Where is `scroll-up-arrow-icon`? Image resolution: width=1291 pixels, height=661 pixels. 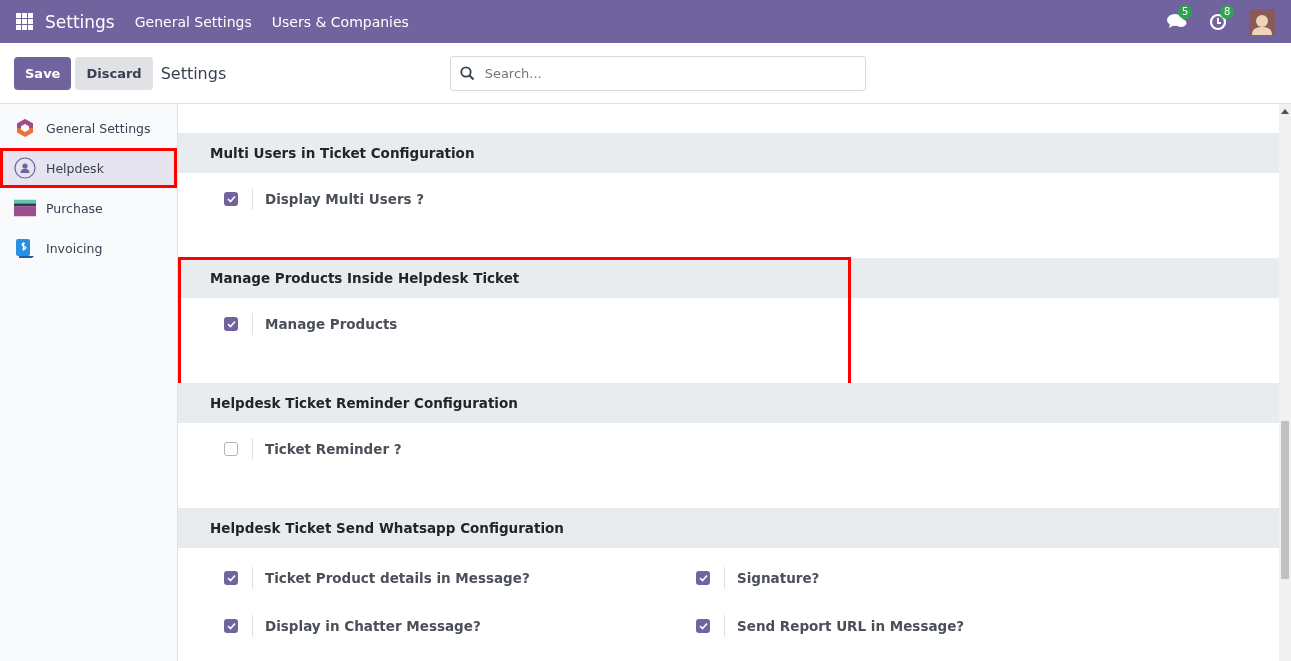
scroll-up-arrow-icon is located at coordinates (1285, 111).